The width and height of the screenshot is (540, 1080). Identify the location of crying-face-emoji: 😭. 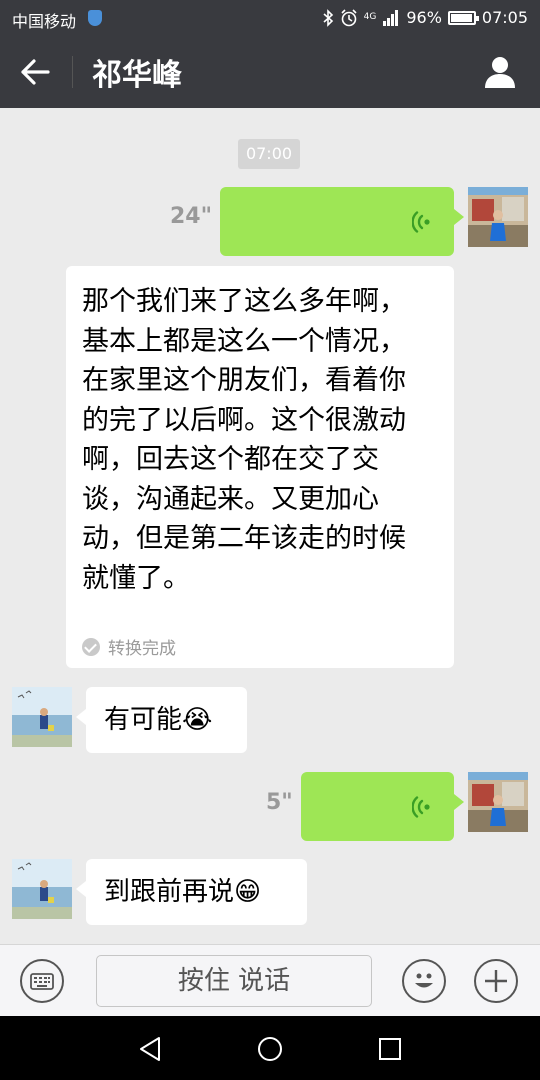
(197, 720).